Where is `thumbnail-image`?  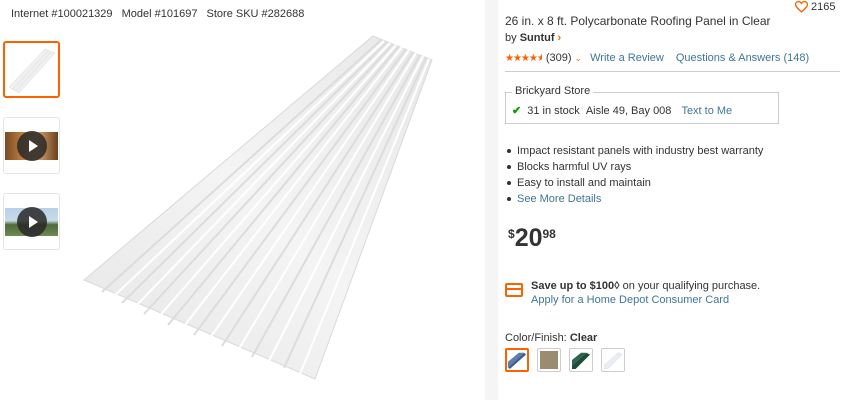
thumbnail-image is located at coordinates (31, 69).